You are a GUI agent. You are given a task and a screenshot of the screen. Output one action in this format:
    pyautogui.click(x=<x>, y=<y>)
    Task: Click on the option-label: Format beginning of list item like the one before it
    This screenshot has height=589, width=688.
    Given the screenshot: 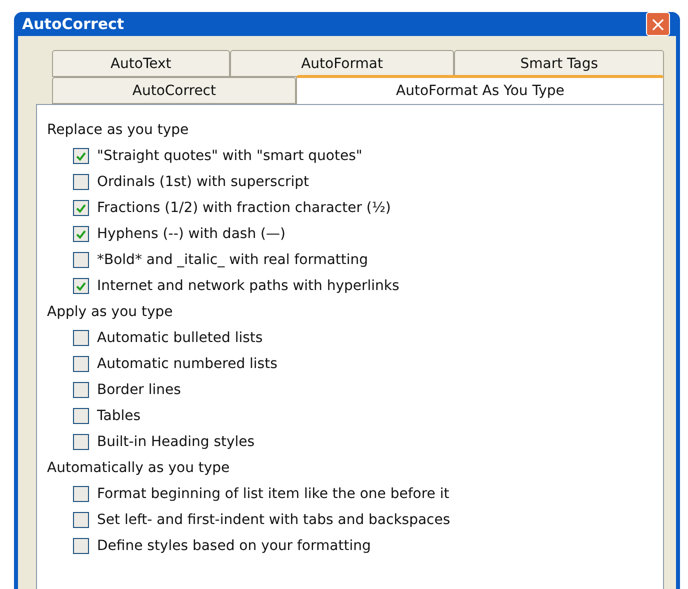 What is the action you would take?
    pyautogui.click(x=273, y=494)
    